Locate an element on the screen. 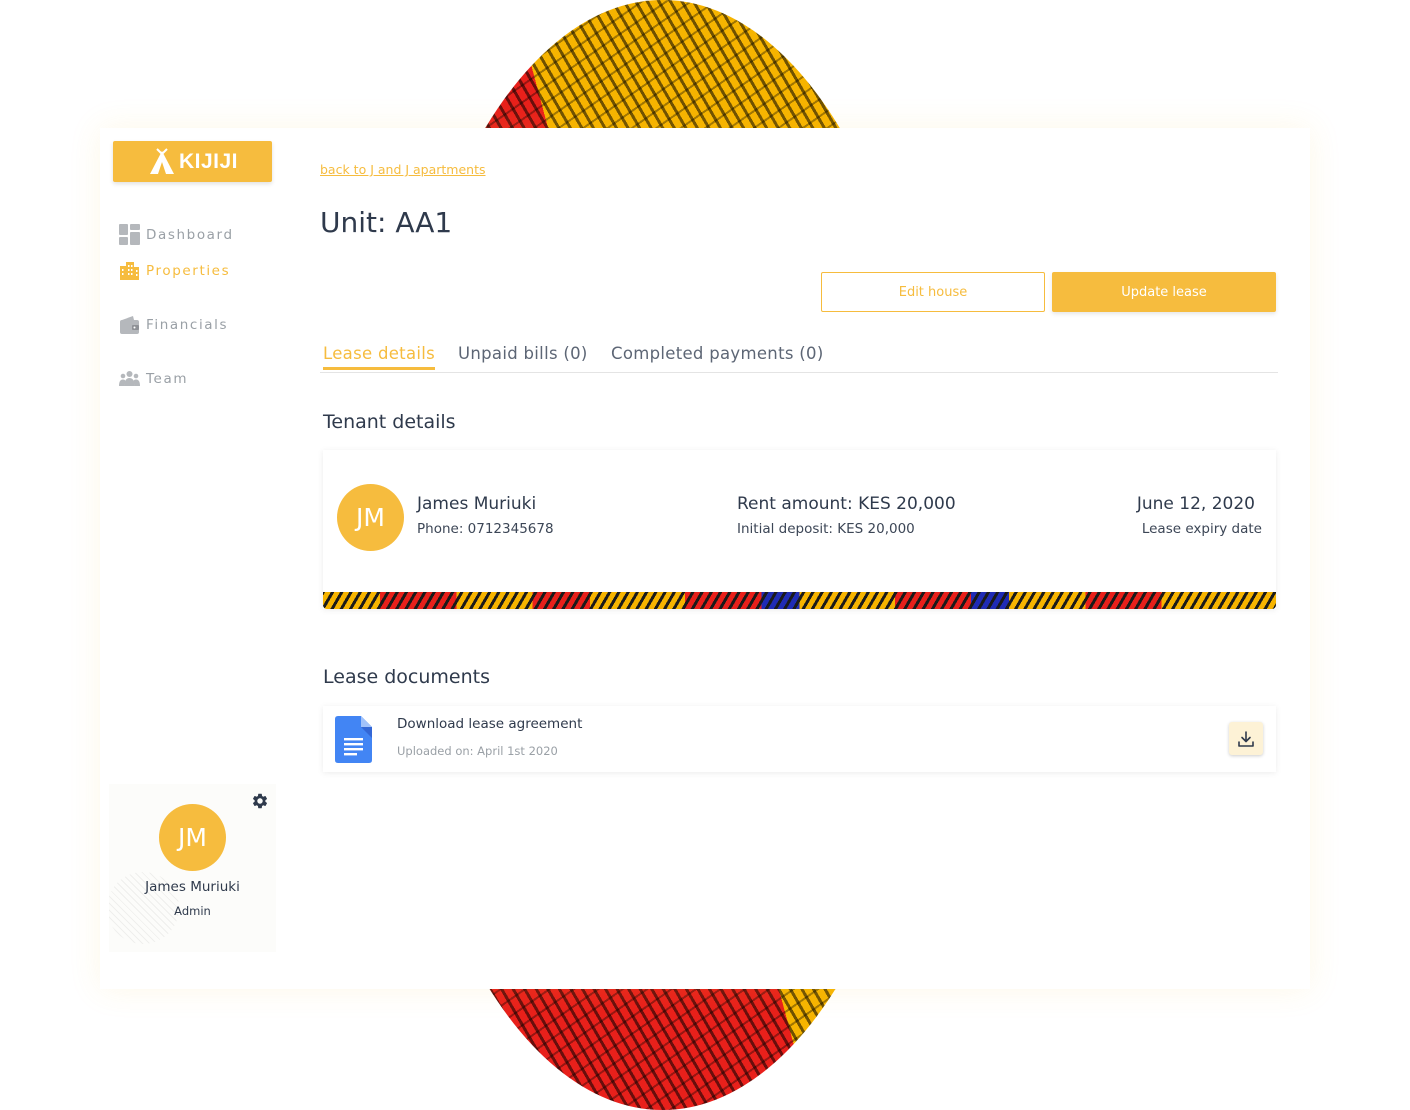  gear-icon is located at coordinates (260, 801).